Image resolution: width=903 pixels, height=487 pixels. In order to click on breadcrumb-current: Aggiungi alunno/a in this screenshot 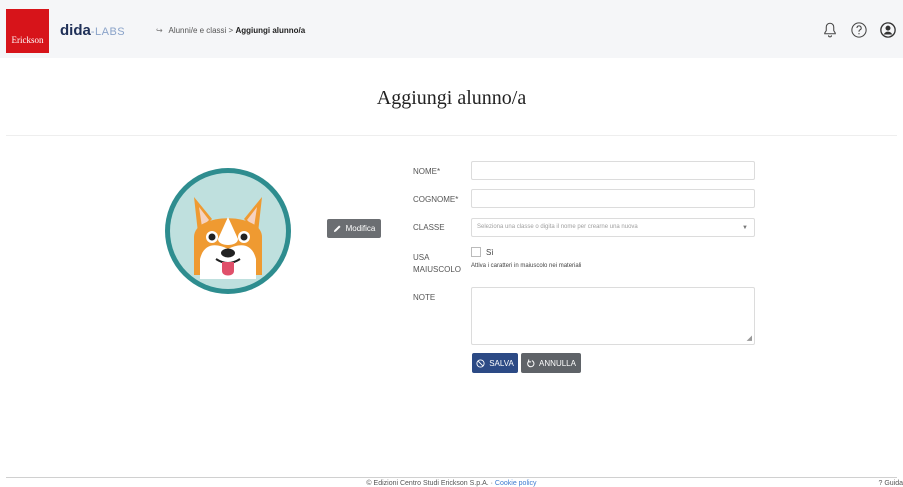, I will do `click(270, 30)`.